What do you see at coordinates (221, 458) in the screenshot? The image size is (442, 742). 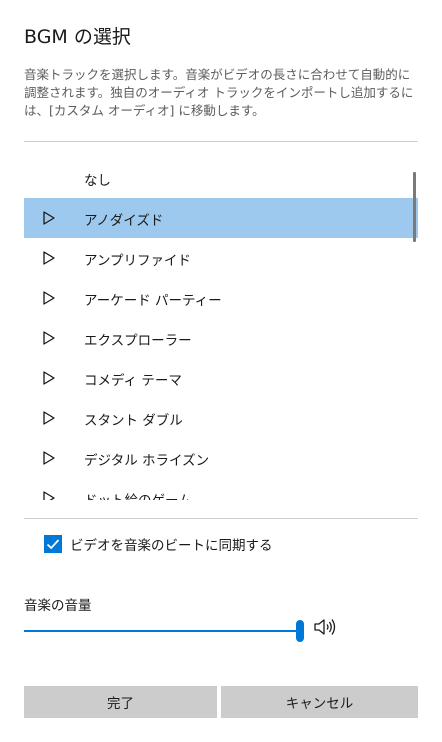 I see `track-item: デジタル ホライズン` at bounding box center [221, 458].